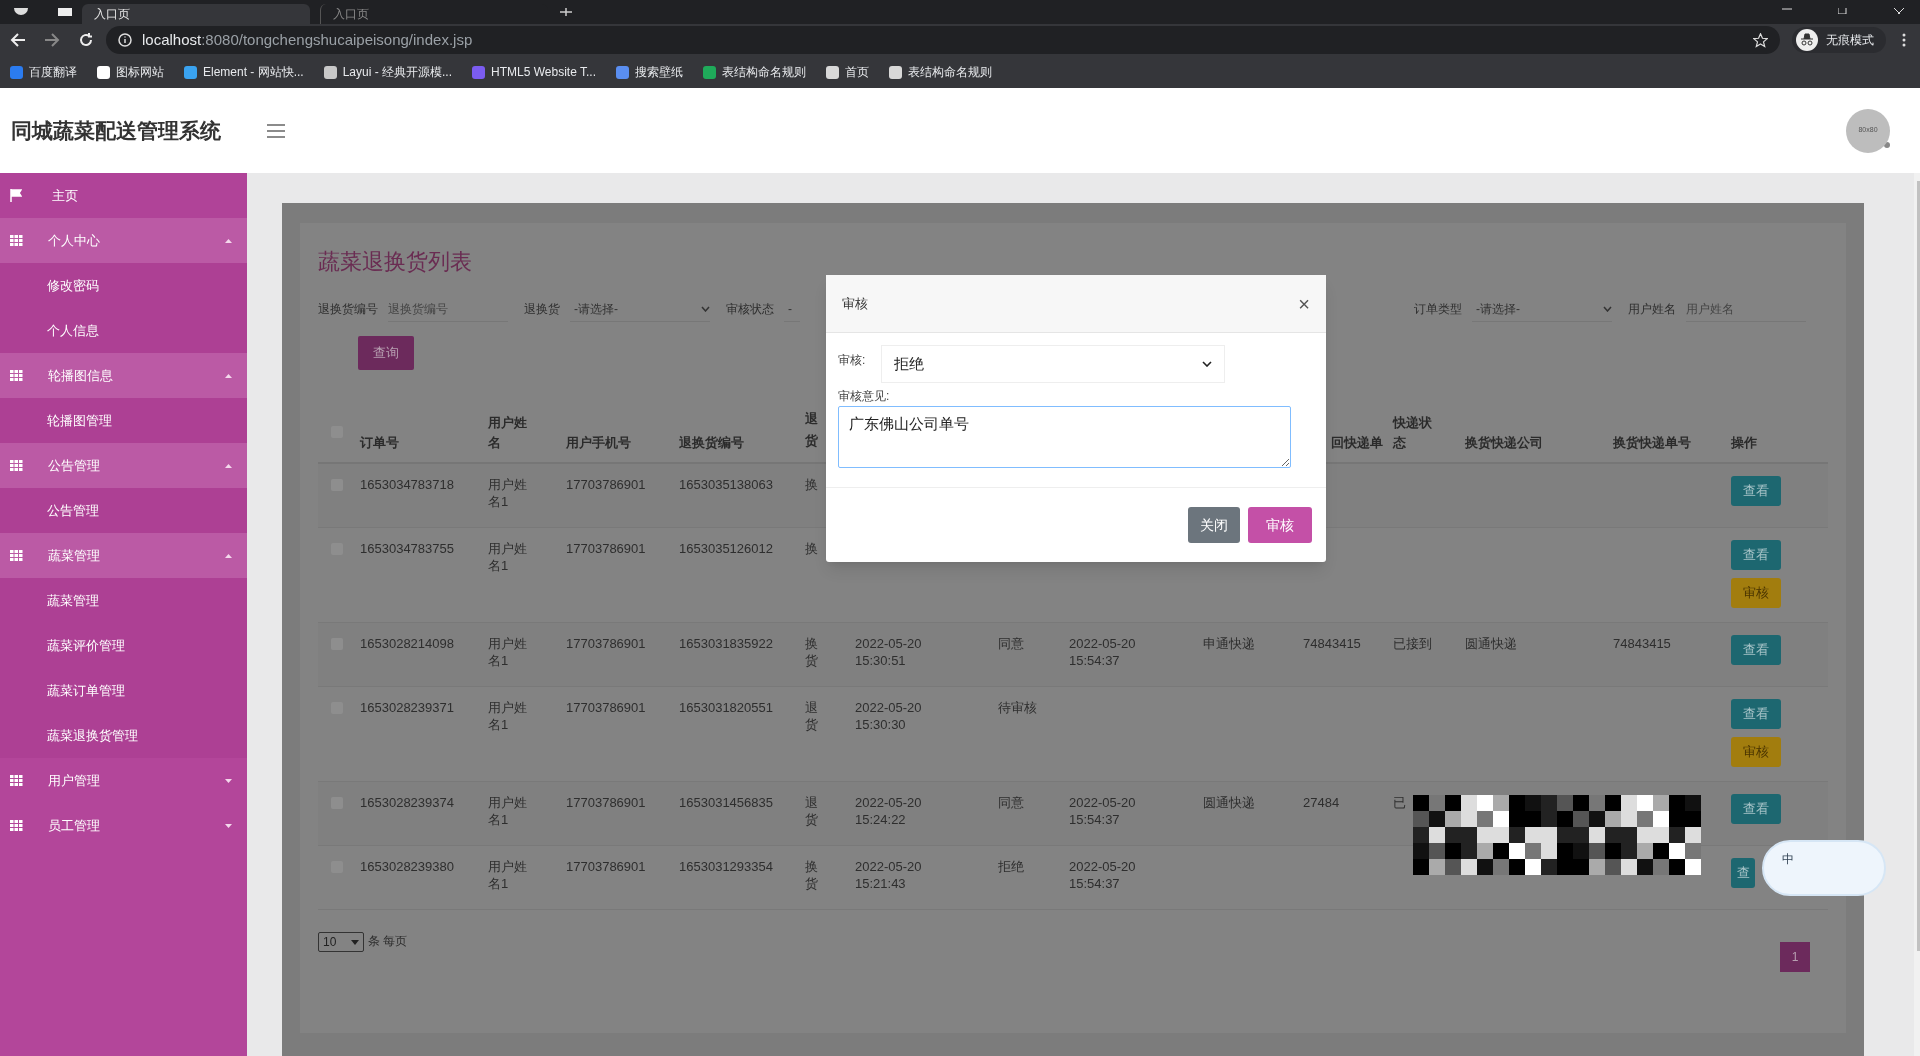  I want to click on sidebar-subitem: 公告管理, so click(123, 510).